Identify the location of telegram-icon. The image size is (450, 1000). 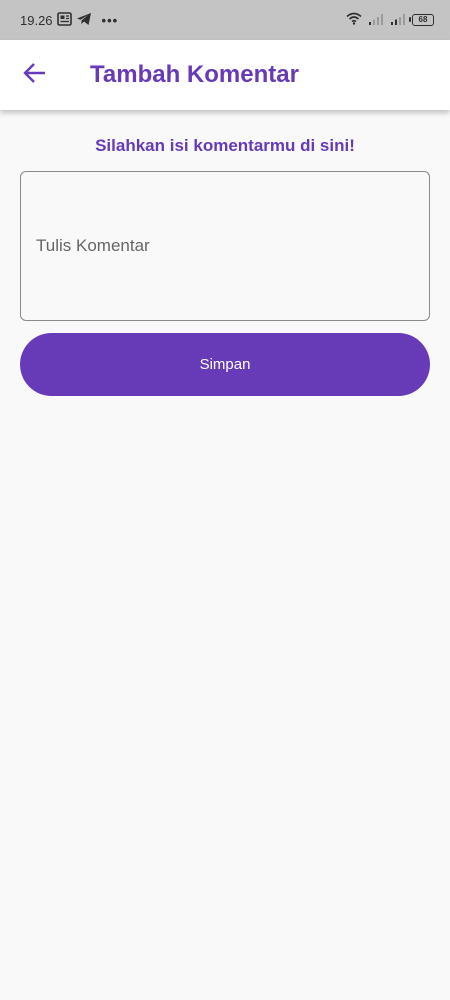
(84, 20).